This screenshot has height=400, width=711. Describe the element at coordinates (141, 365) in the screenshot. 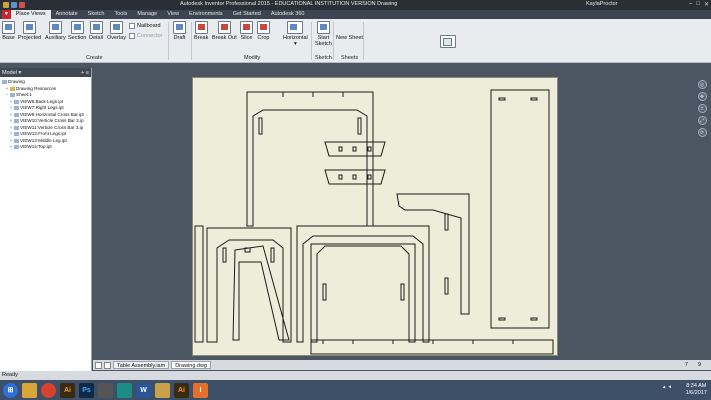

I see `doc-tab-table-assembly: Table Assembly.iam` at that location.